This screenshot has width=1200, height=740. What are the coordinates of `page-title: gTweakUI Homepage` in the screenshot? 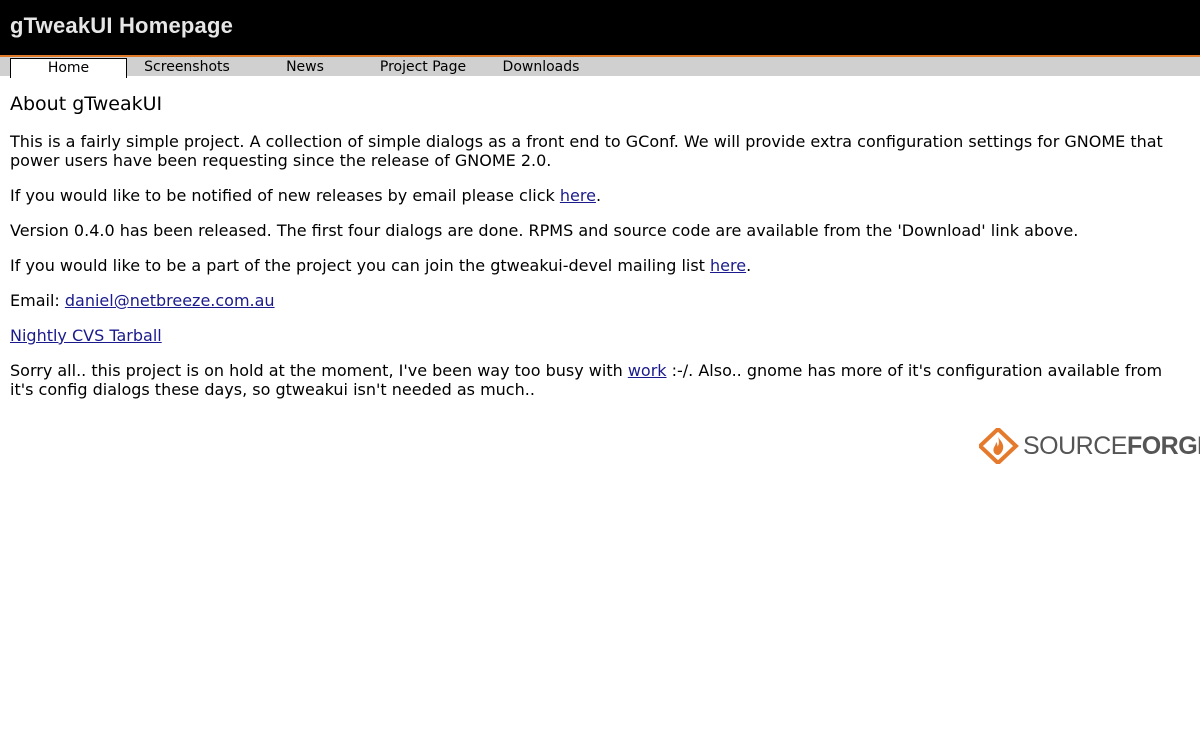 It's located at (122, 25).